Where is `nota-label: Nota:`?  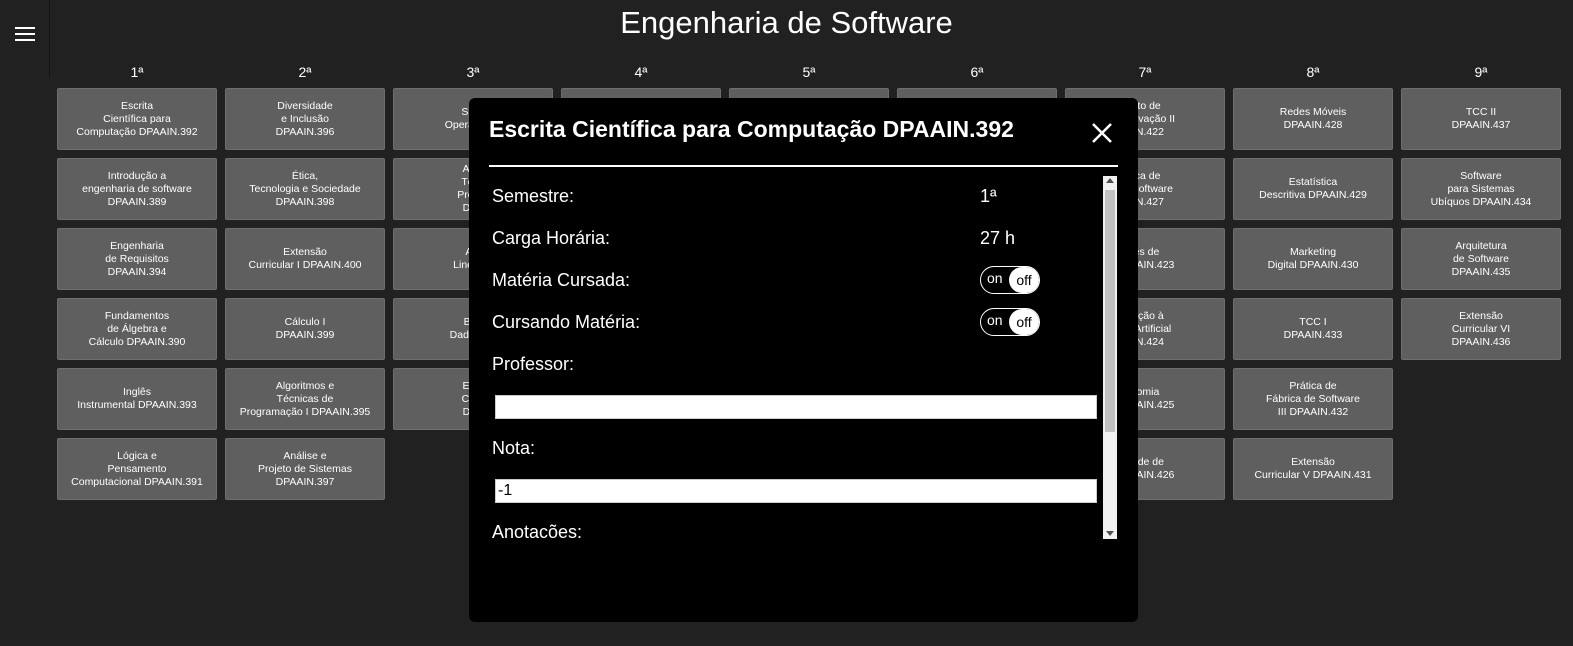
nota-label: Nota: is located at coordinates (514, 448).